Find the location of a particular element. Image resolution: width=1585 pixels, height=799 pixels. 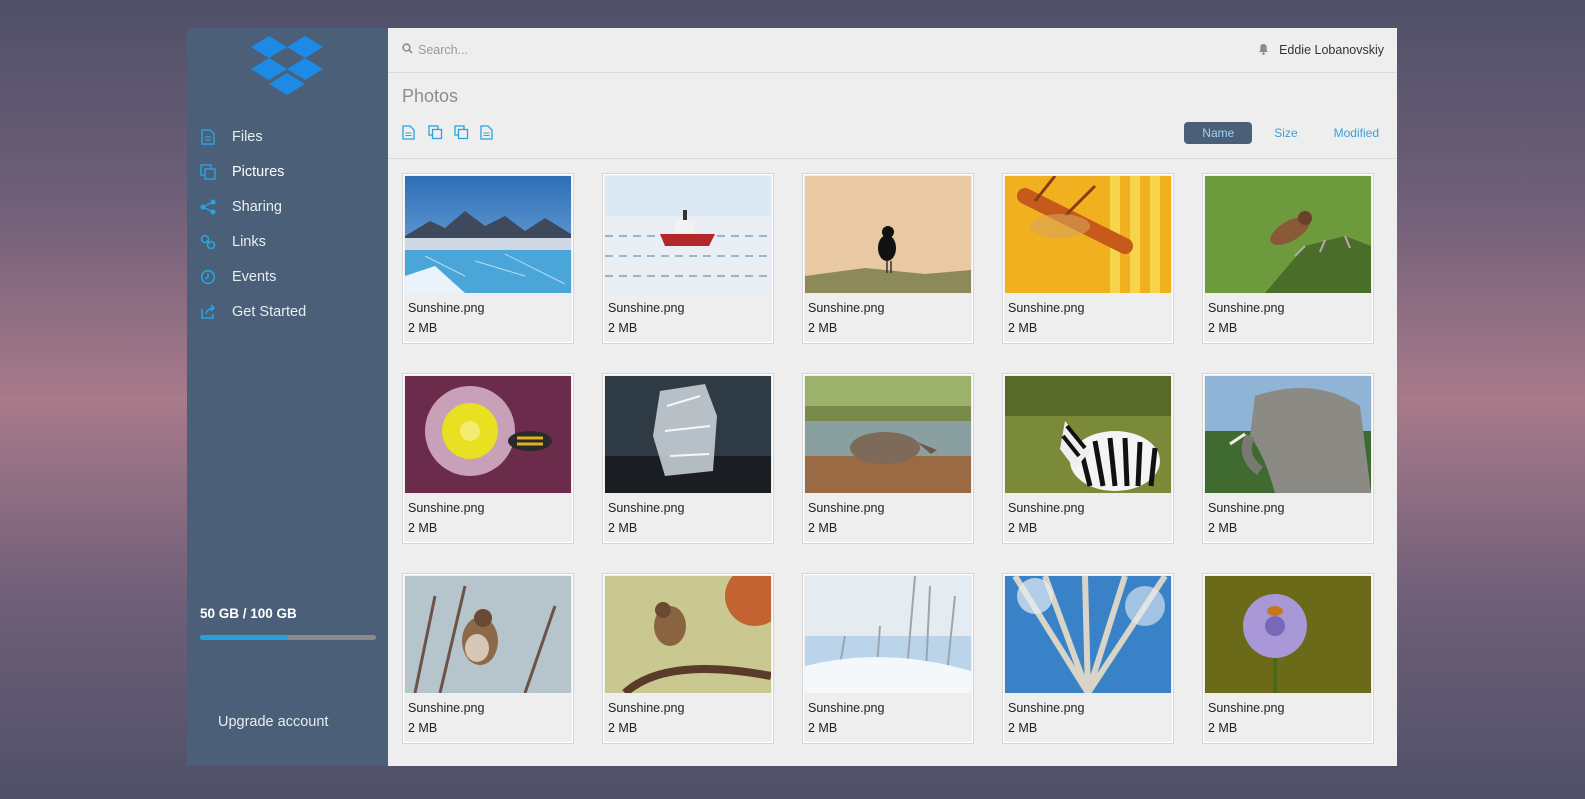

sidebar-item-sharing: Sharing is located at coordinates (287, 206).